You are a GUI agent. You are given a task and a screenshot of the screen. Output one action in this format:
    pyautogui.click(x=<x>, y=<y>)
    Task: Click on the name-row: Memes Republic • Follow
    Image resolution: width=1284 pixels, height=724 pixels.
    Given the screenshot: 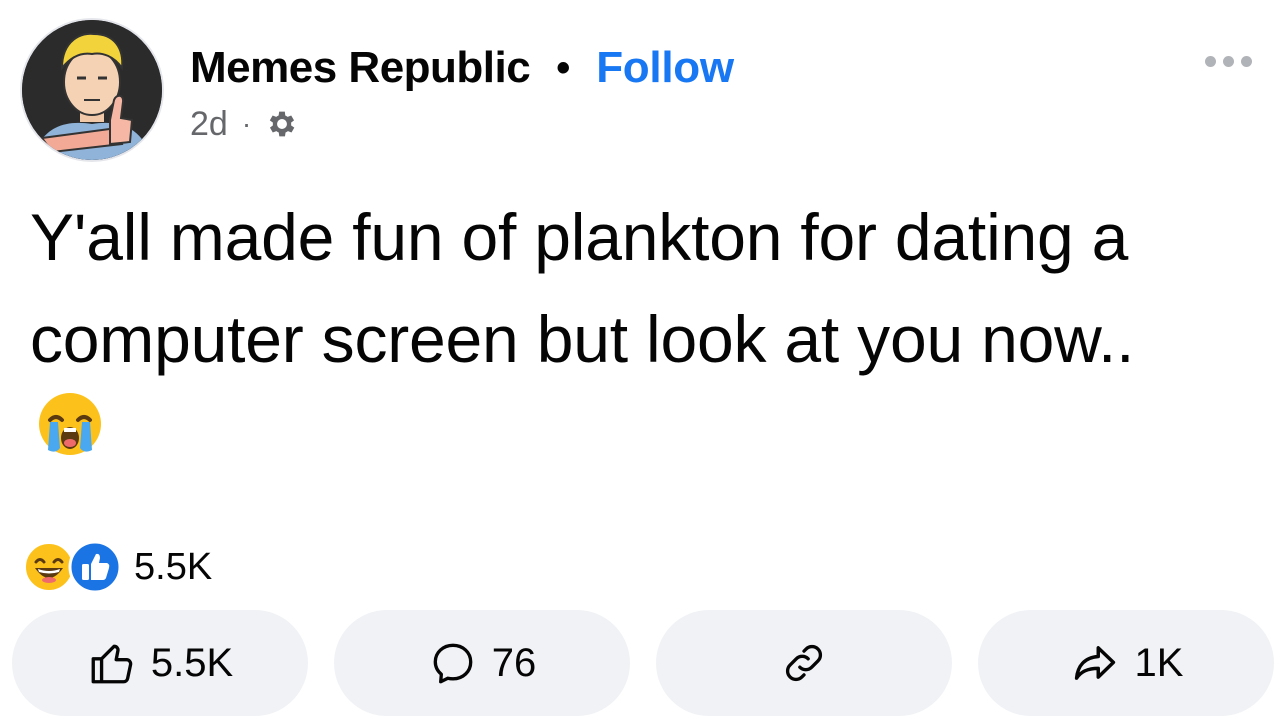 What is the action you would take?
    pyautogui.click(x=462, y=68)
    